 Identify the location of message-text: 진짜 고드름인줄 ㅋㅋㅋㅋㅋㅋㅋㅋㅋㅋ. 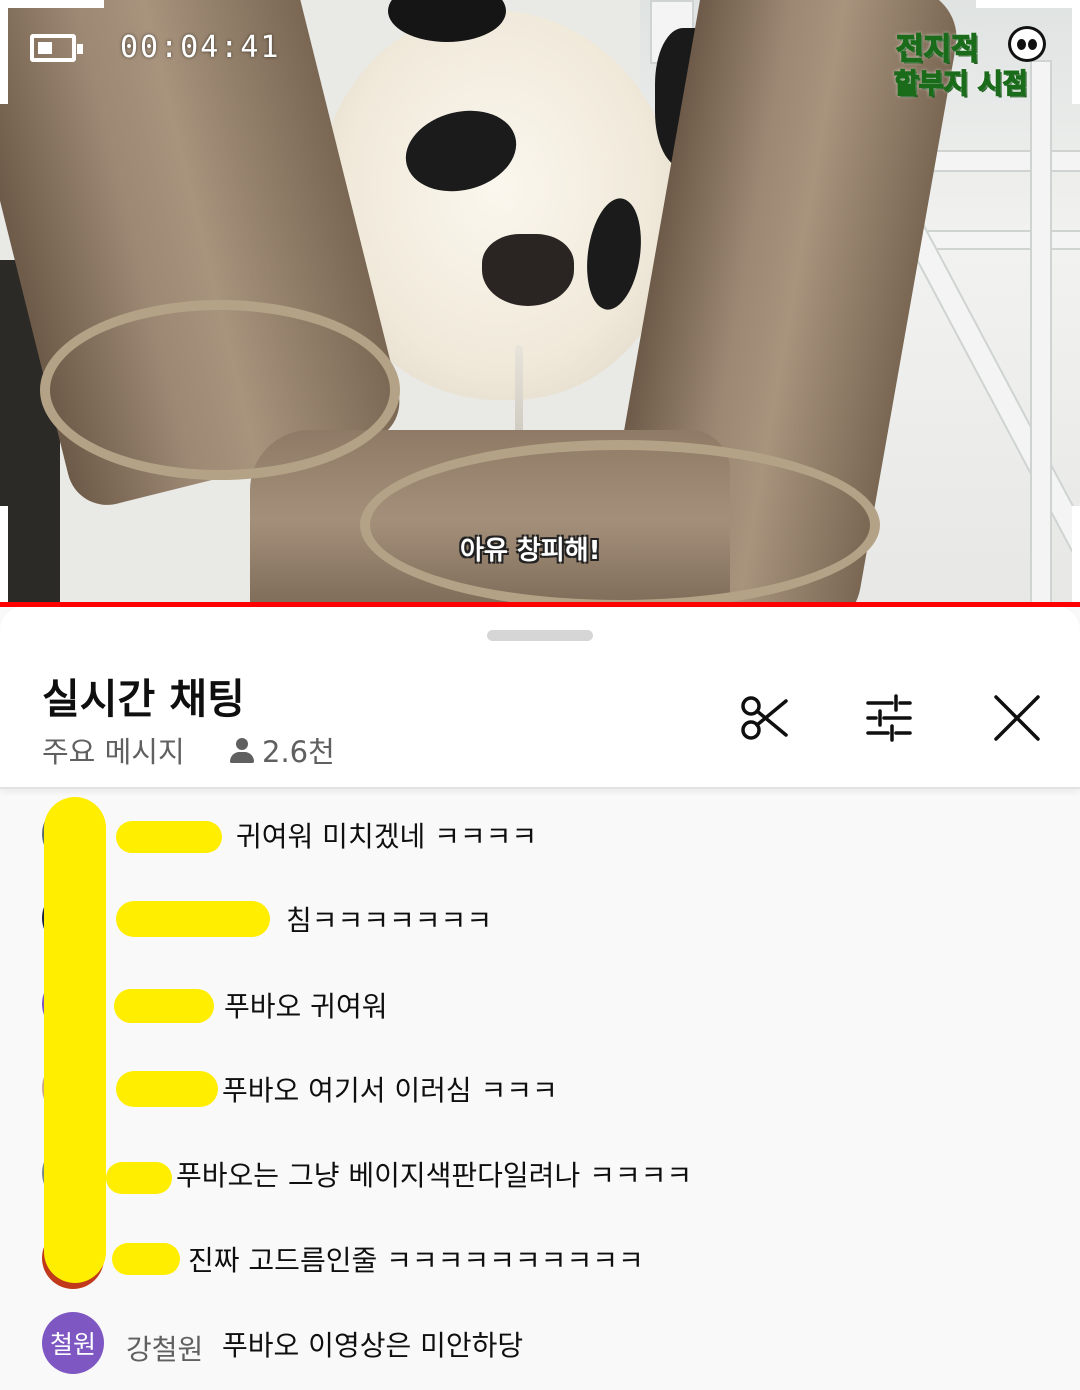
(416, 1260).